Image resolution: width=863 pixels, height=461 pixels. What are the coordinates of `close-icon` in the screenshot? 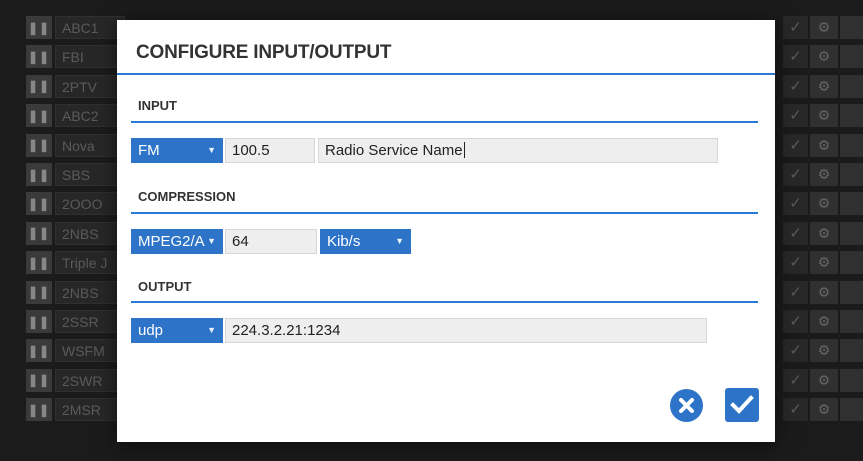 It's located at (686, 405).